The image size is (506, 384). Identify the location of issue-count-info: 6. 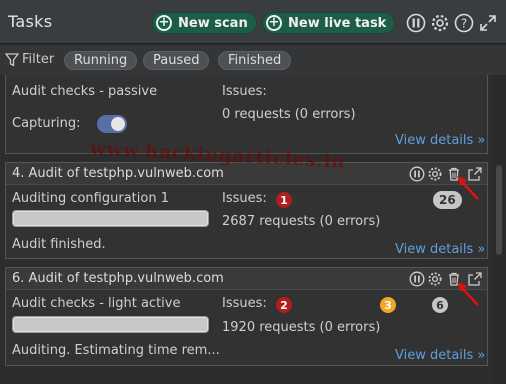
(440, 305).